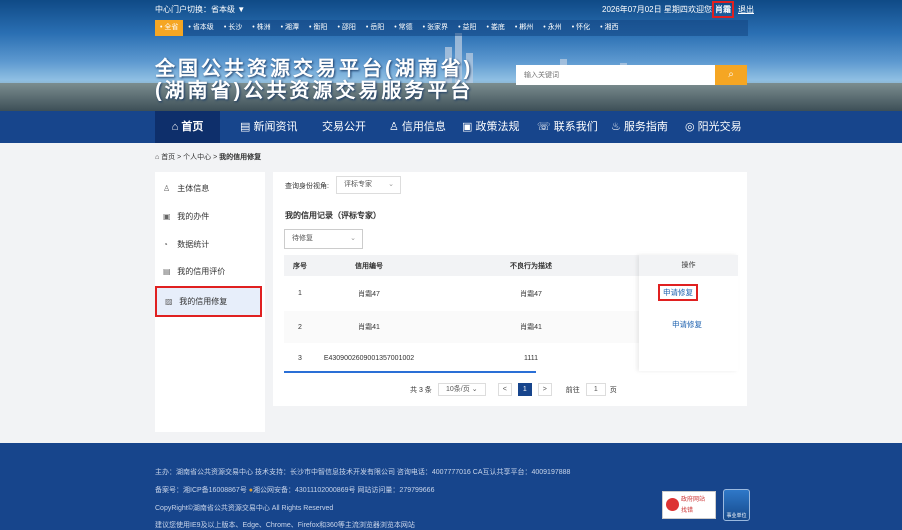  I want to click on logout-link: 退出, so click(746, 9).